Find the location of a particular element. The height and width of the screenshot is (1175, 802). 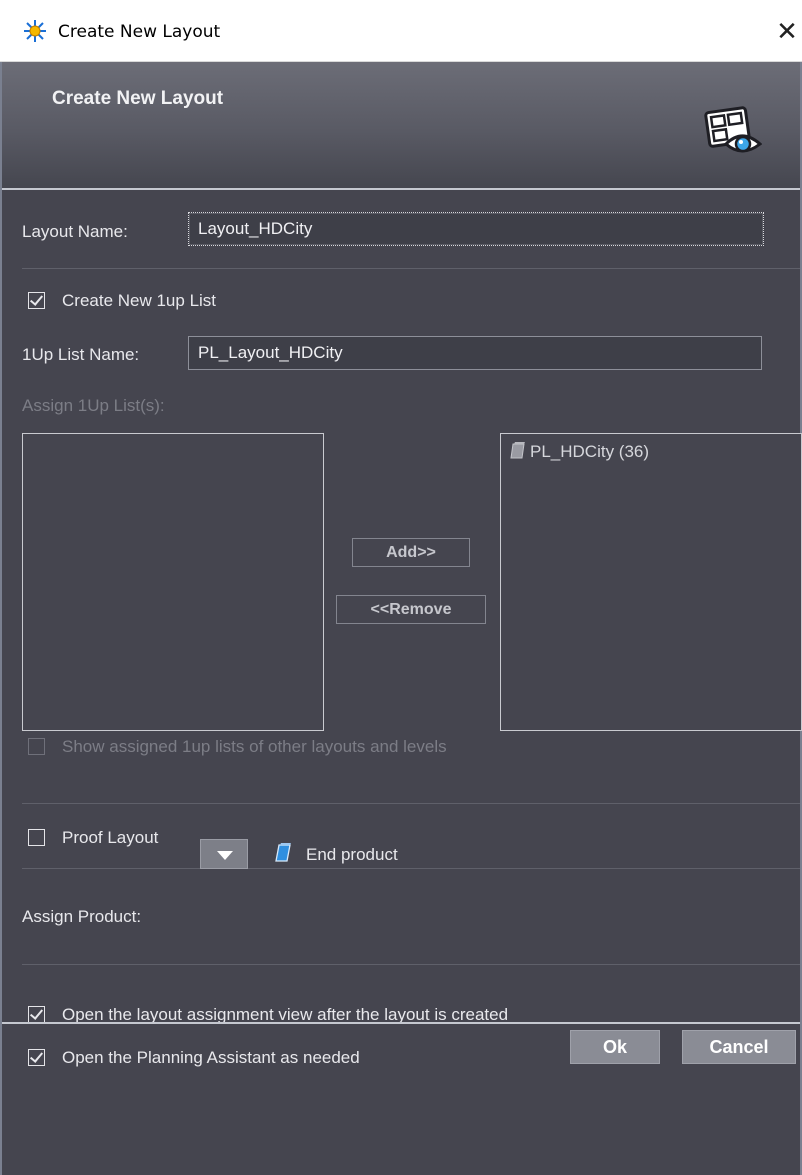

open-assignment-view-checkbox is located at coordinates (36, 1014).